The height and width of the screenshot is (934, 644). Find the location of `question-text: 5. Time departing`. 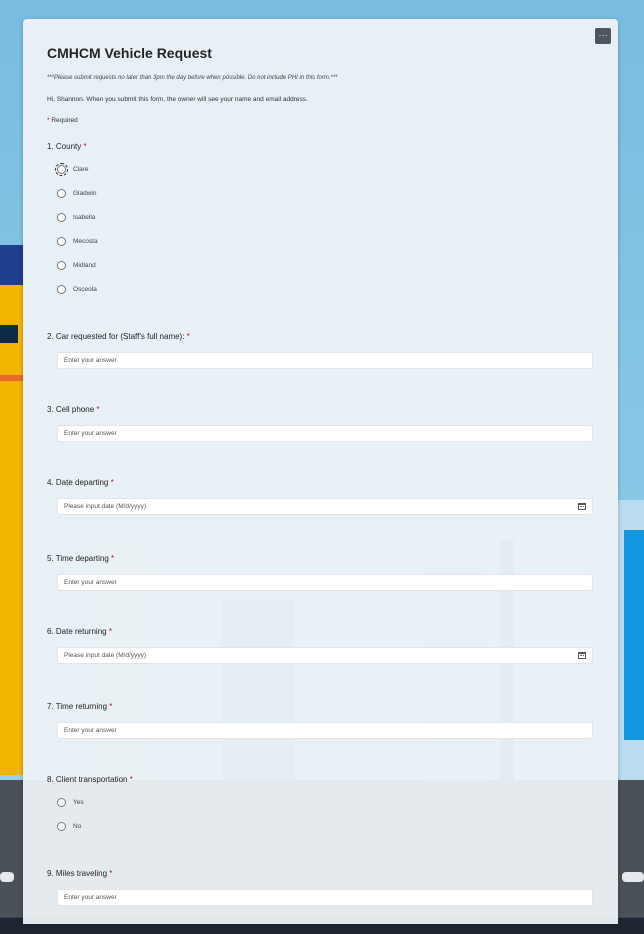

question-text: 5. Time departing is located at coordinates (78, 558).